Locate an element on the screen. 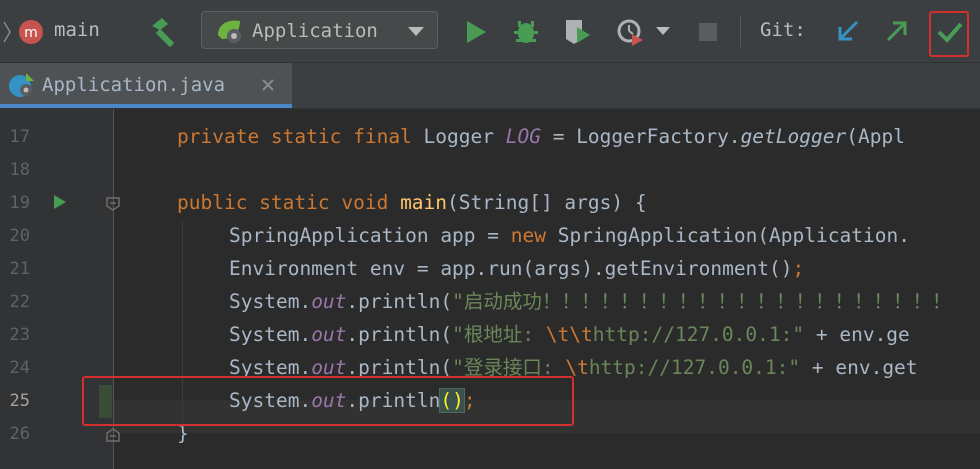 The height and width of the screenshot is (469, 980). line-number: 19 is located at coordinates (19, 203).